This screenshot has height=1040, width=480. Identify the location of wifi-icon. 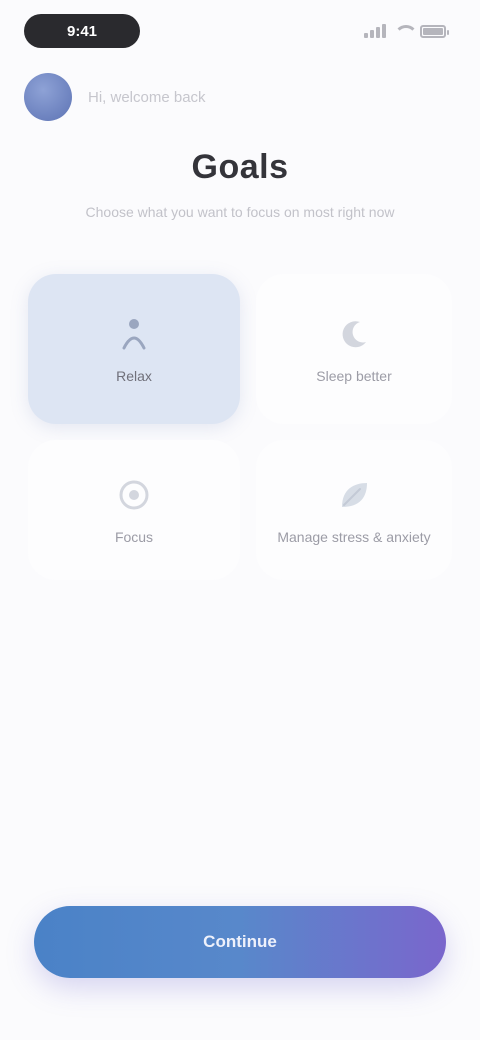
(406, 31).